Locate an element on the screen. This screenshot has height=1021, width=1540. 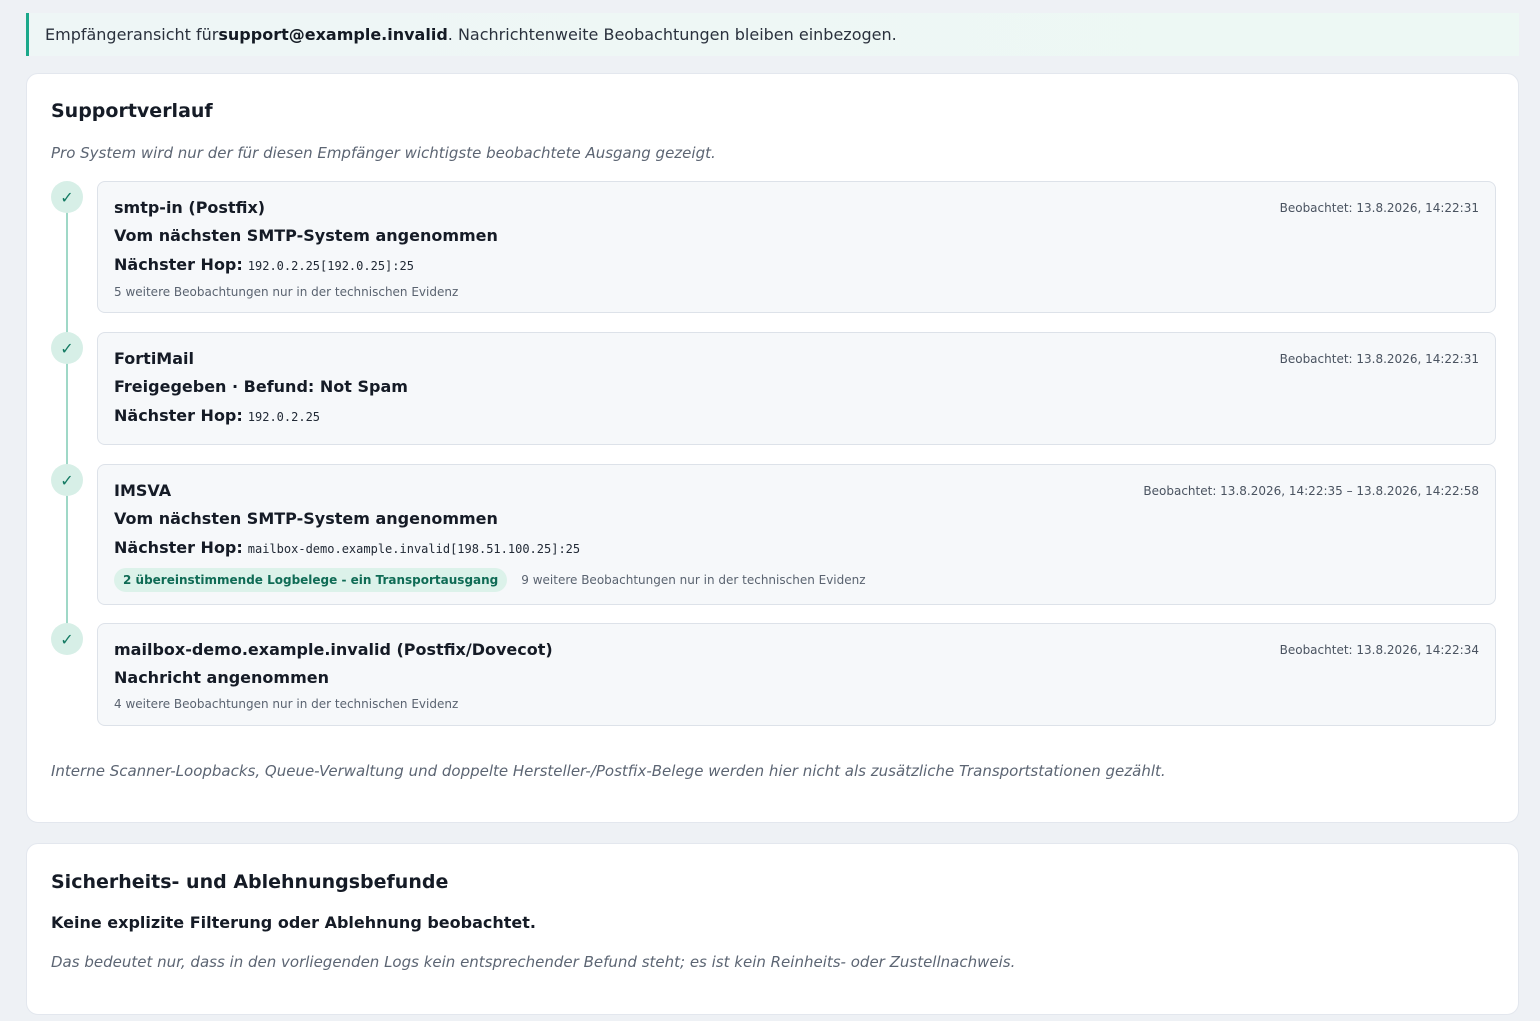
timeline-line is located at coordinates (67, 418).